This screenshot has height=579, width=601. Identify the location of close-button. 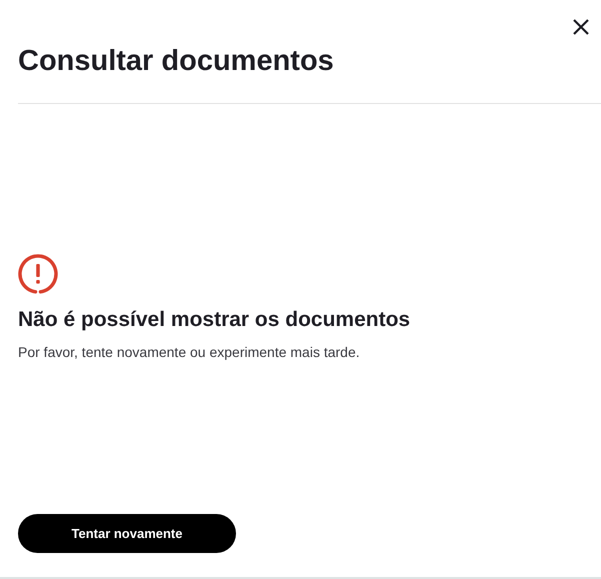
(581, 27).